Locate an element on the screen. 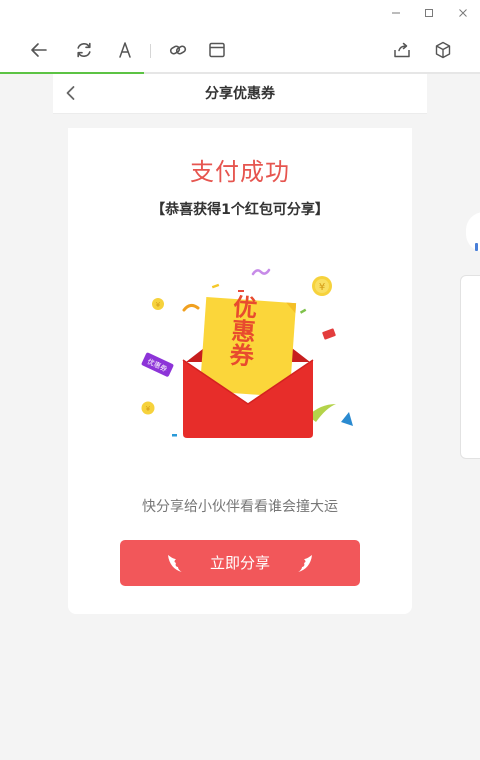 This screenshot has width=480, height=760. svg-text: 优惠券 is located at coordinates (241, 330).